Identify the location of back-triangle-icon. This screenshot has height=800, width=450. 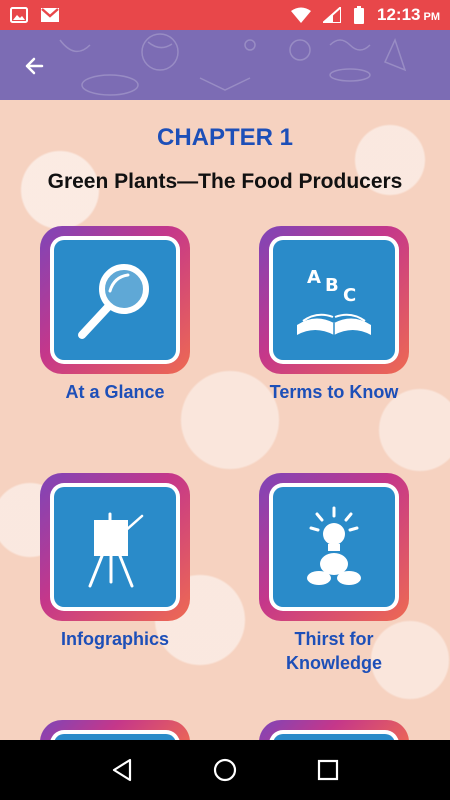
(121, 770).